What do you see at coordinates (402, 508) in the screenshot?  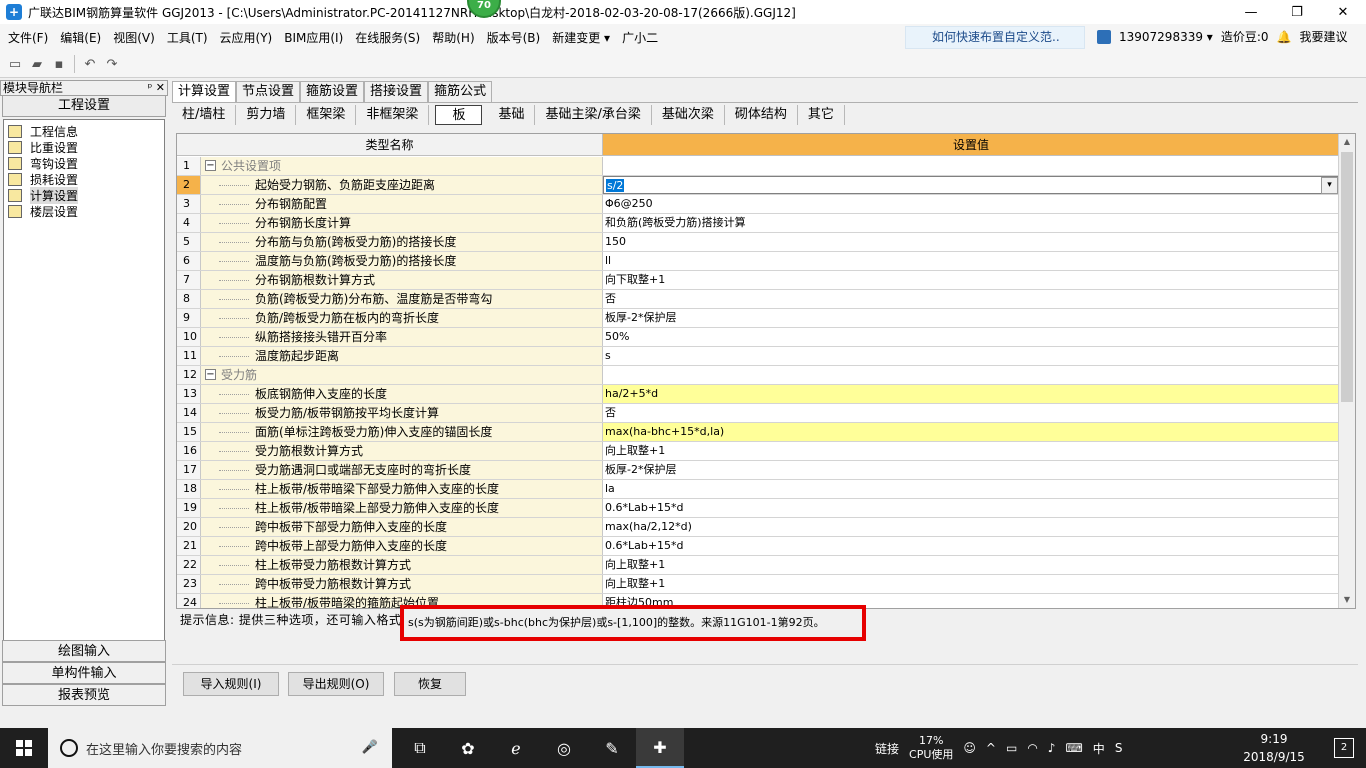 I see `row-name-cell: 柱上板带/板带暗梁上部受力筋伸入支座的长度` at bounding box center [402, 508].